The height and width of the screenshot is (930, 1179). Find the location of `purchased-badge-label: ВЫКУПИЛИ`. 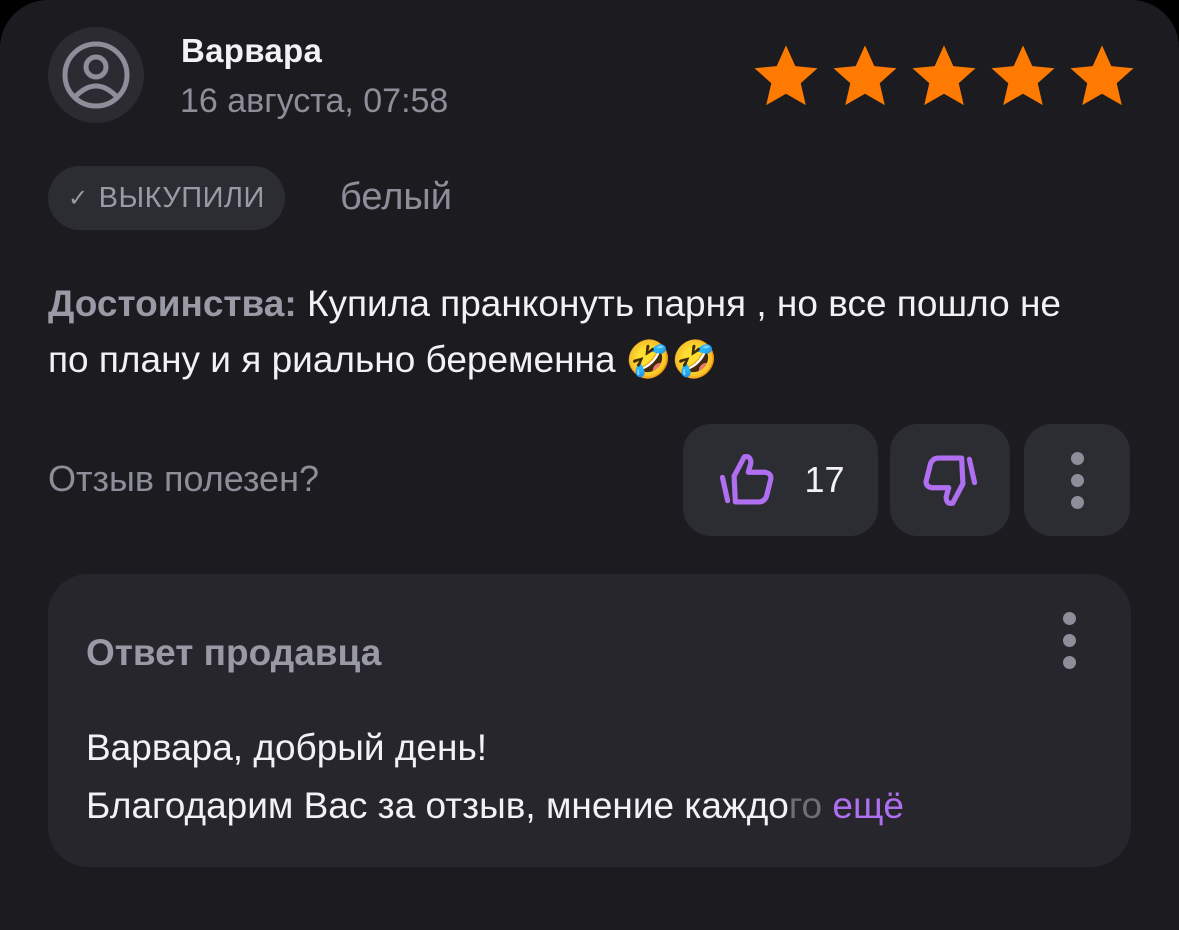

purchased-badge-label: ВЫКУПИЛИ is located at coordinates (181, 197).